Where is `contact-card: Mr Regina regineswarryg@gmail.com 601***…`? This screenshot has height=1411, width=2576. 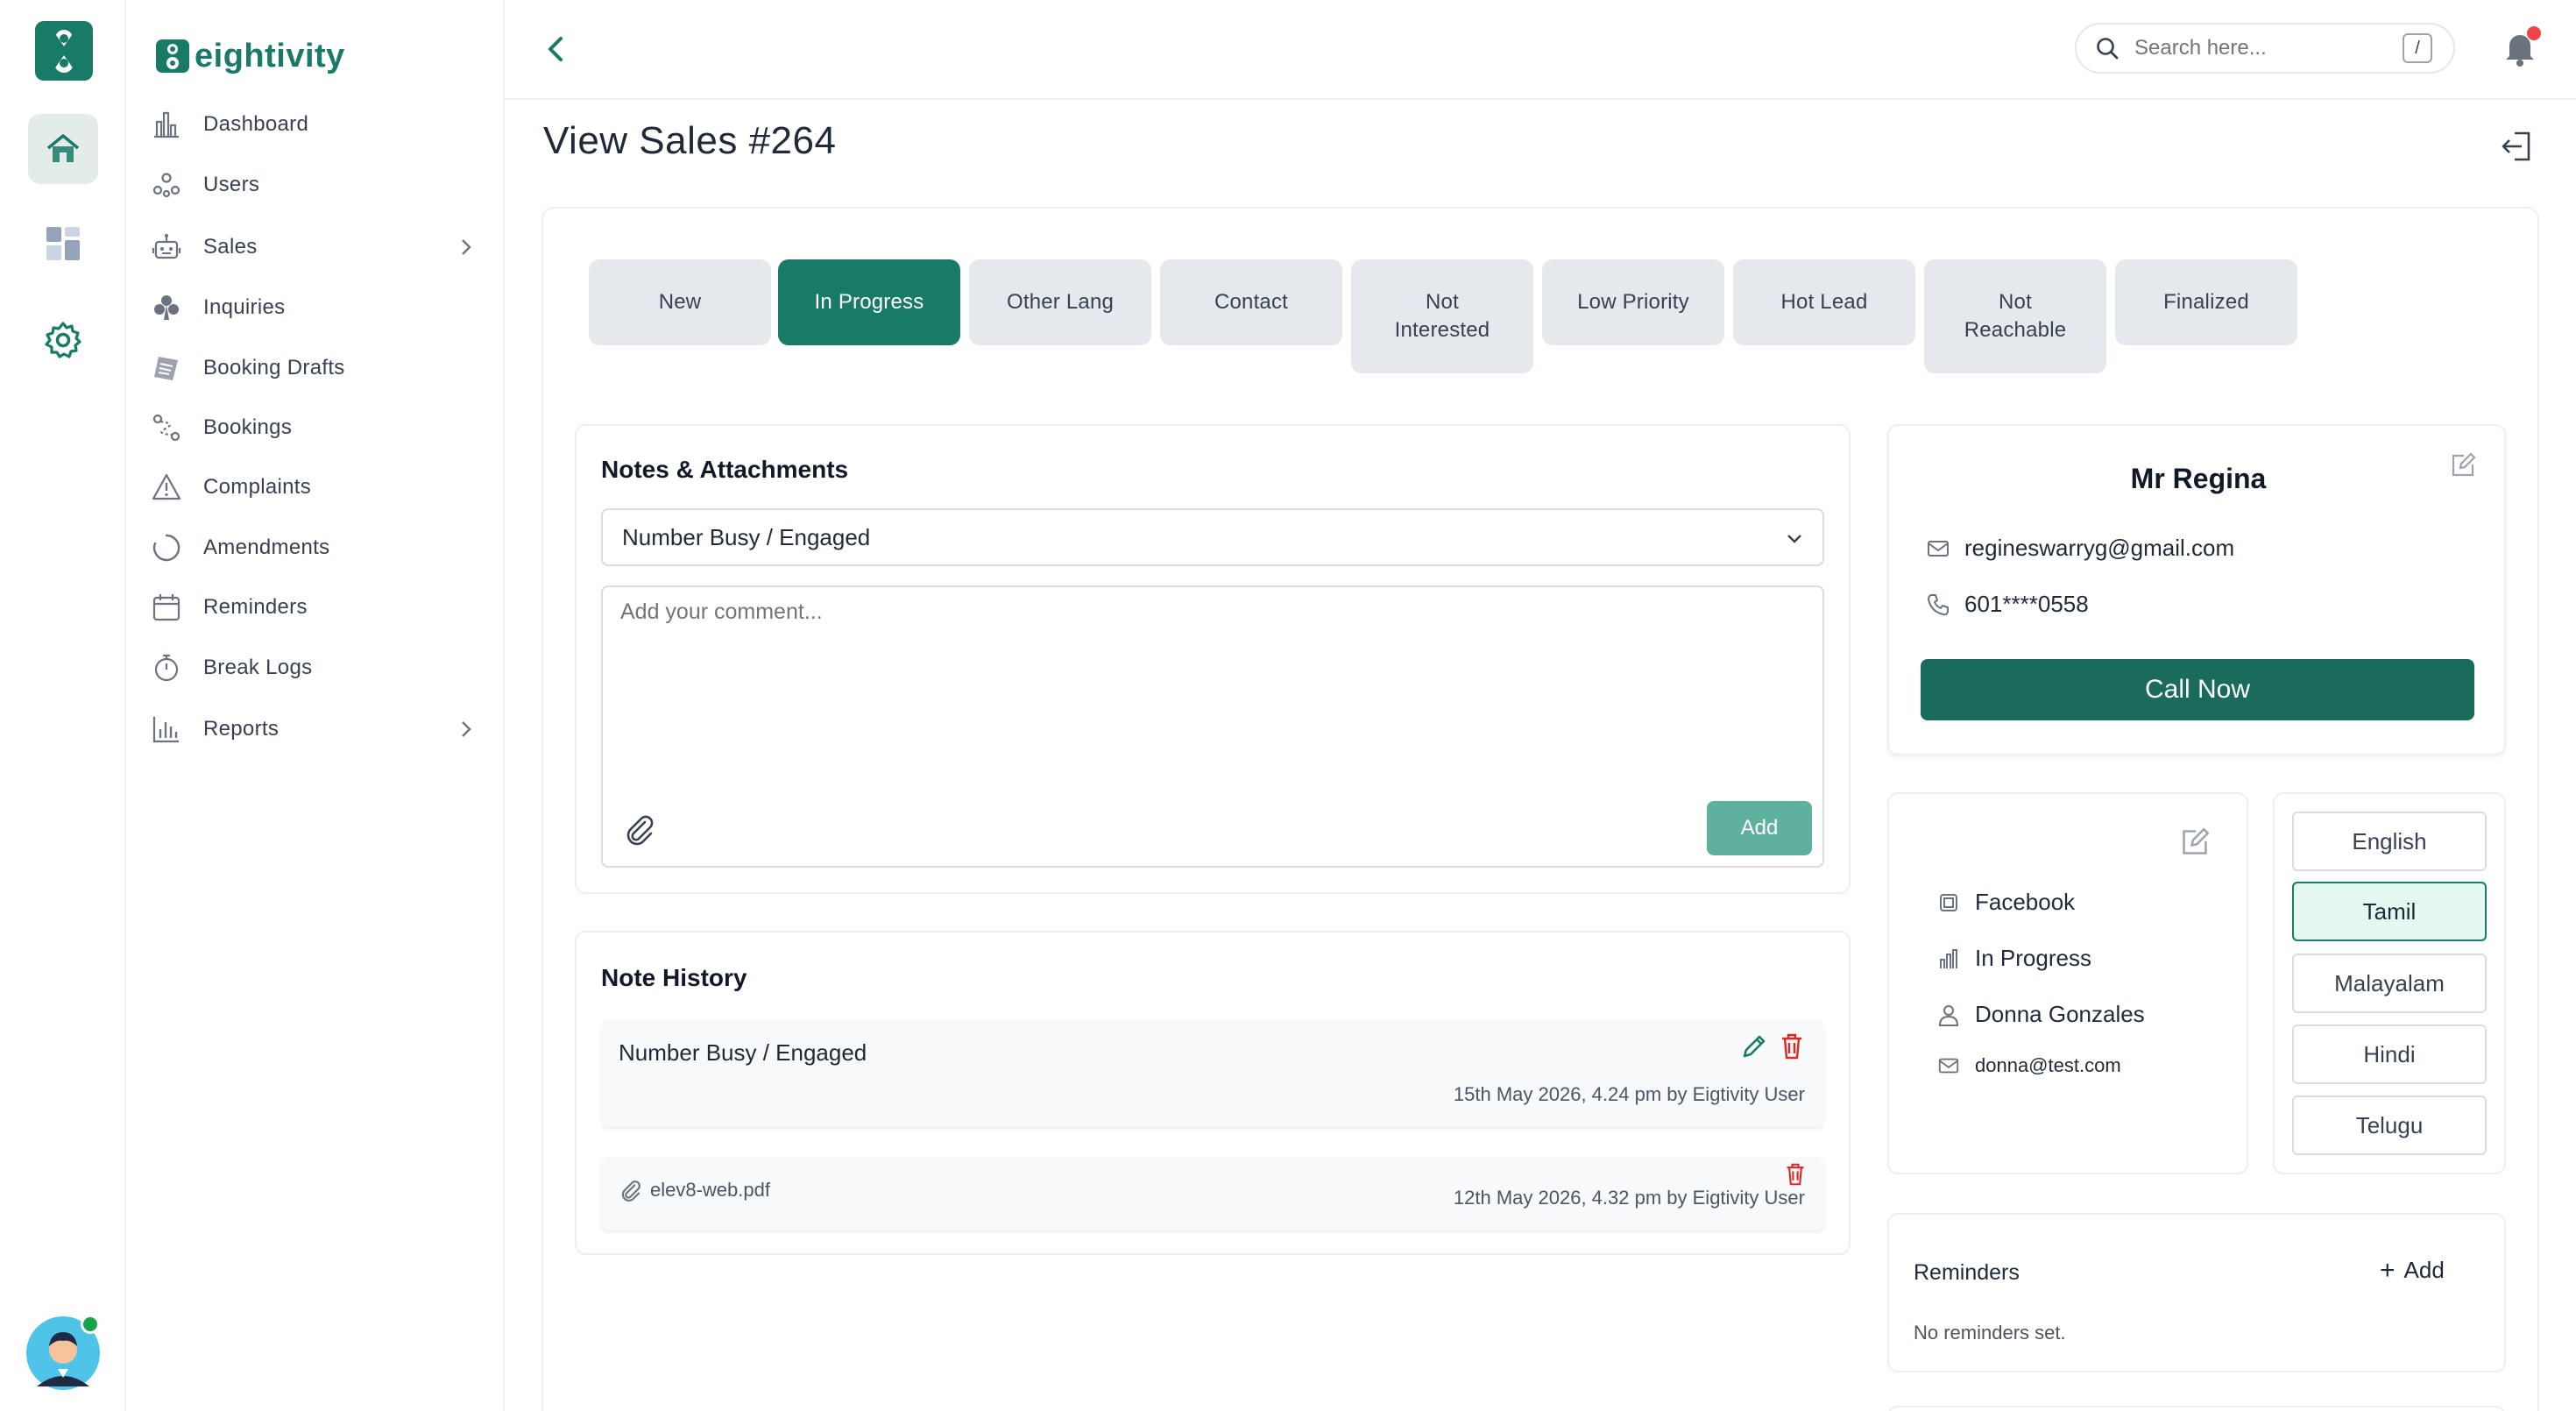
contact-card: Mr Regina regineswarryg@gmail.com 601***… is located at coordinates (2196, 589).